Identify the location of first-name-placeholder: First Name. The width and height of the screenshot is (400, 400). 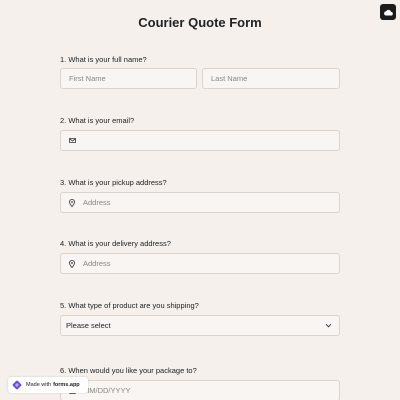
(87, 78).